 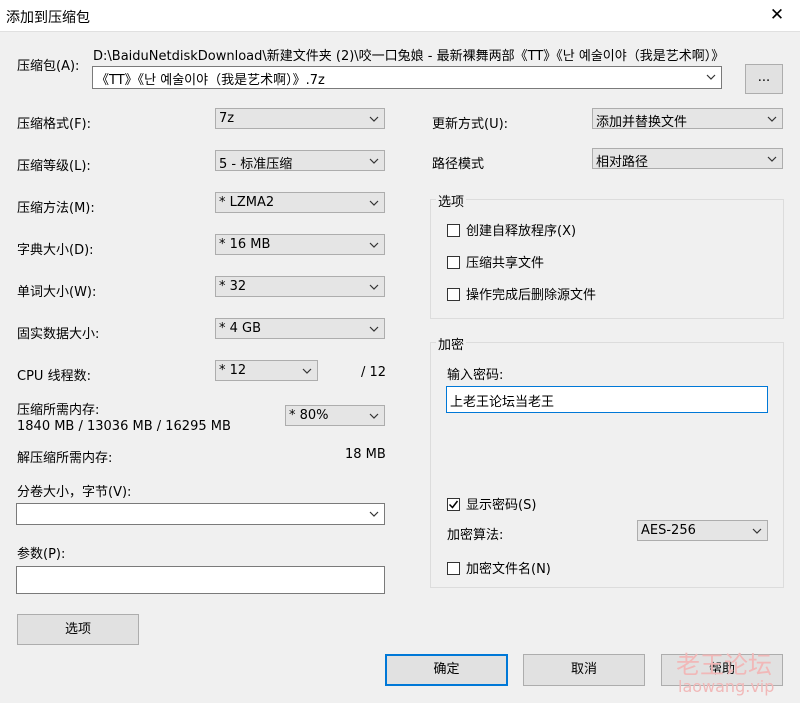 What do you see at coordinates (48, 66) in the screenshot?
I see `archive-label: 压缩包(A):` at bounding box center [48, 66].